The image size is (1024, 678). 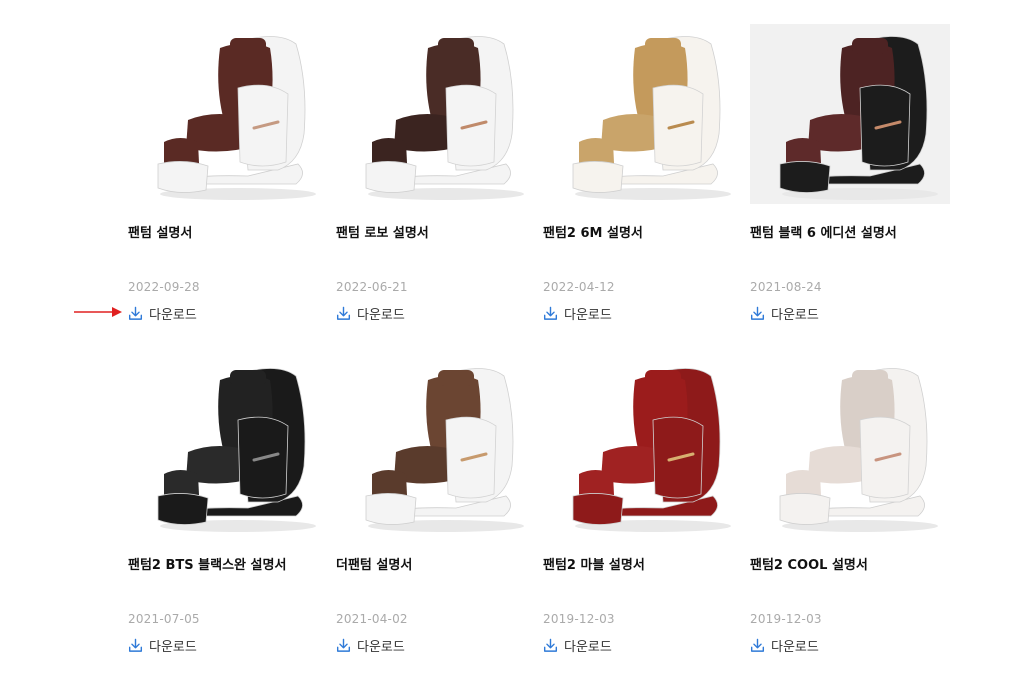 I want to click on manual-date: 2021-08-24, so click(x=786, y=287).